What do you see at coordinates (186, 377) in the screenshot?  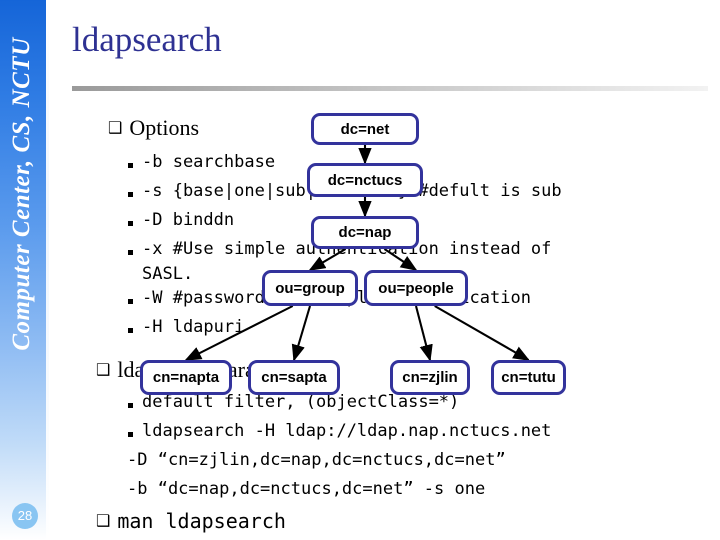 I see `tree-node-cn-napta: cn=napta` at bounding box center [186, 377].